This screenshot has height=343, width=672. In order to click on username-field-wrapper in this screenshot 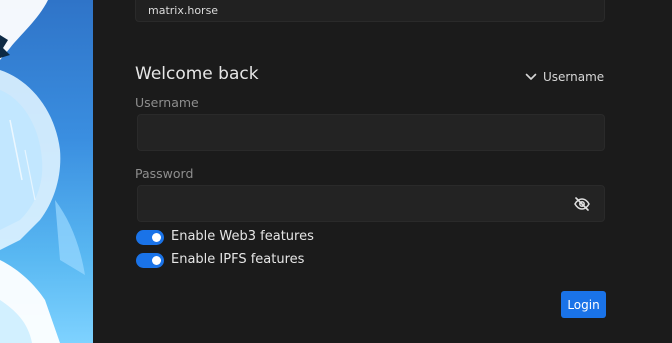, I will do `click(371, 132)`.